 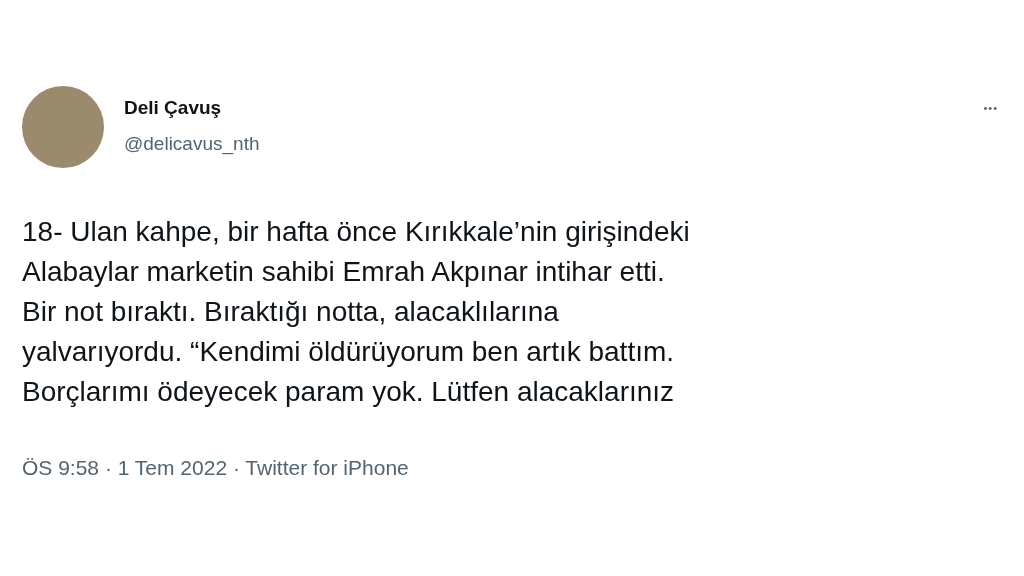 What do you see at coordinates (215, 468) in the screenshot?
I see `tweet-timestamp: ÖS 9:58 · 1 Tem 2022 · Twitter for iPhone` at bounding box center [215, 468].